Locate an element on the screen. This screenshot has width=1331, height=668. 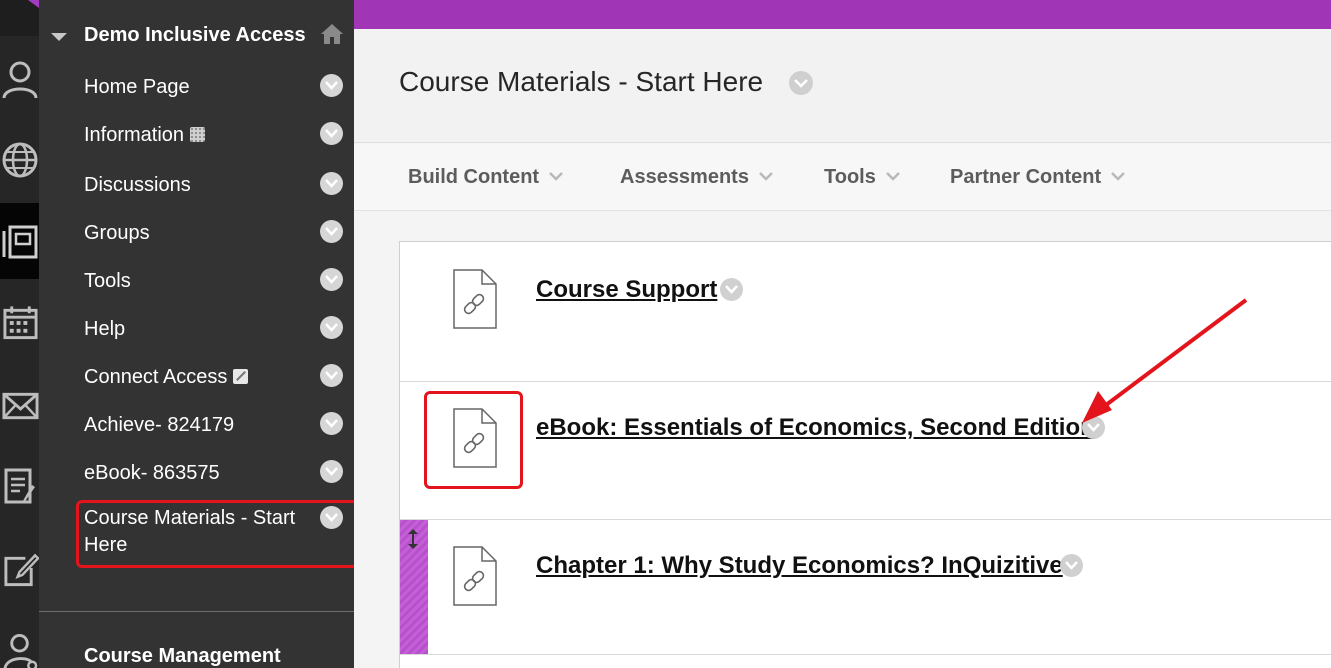
courses-icon is located at coordinates (19, 241).